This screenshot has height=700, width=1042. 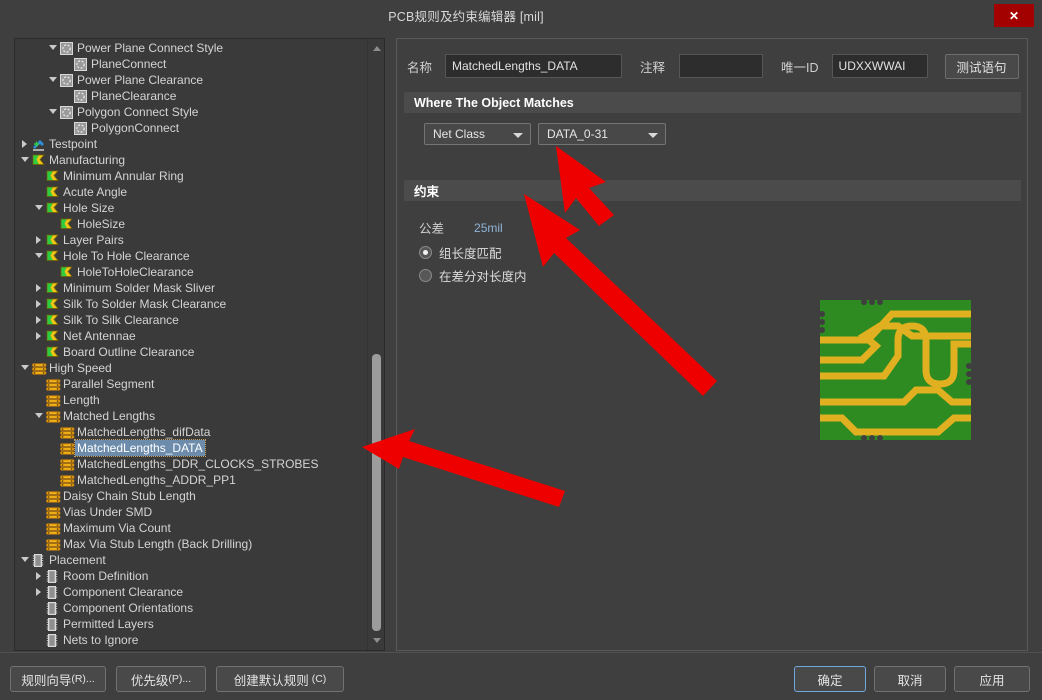 I want to click on tree-item: Vias Under SMD, so click(x=190, y=512).